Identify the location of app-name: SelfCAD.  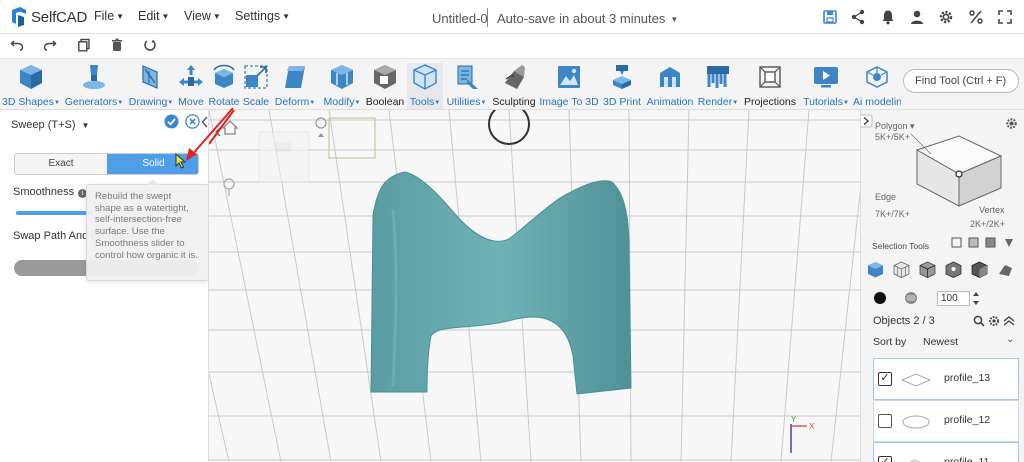
(59, 17).